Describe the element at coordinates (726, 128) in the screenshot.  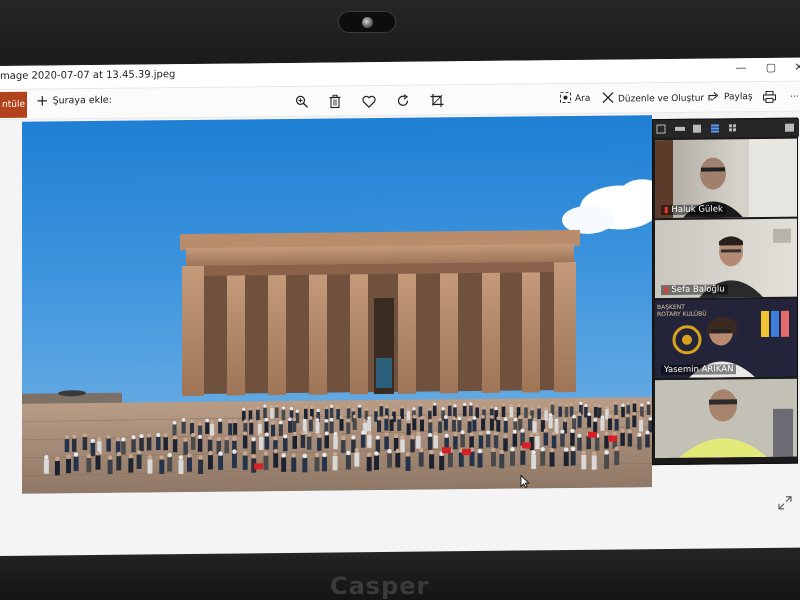
I see `strip-controls` at that location.